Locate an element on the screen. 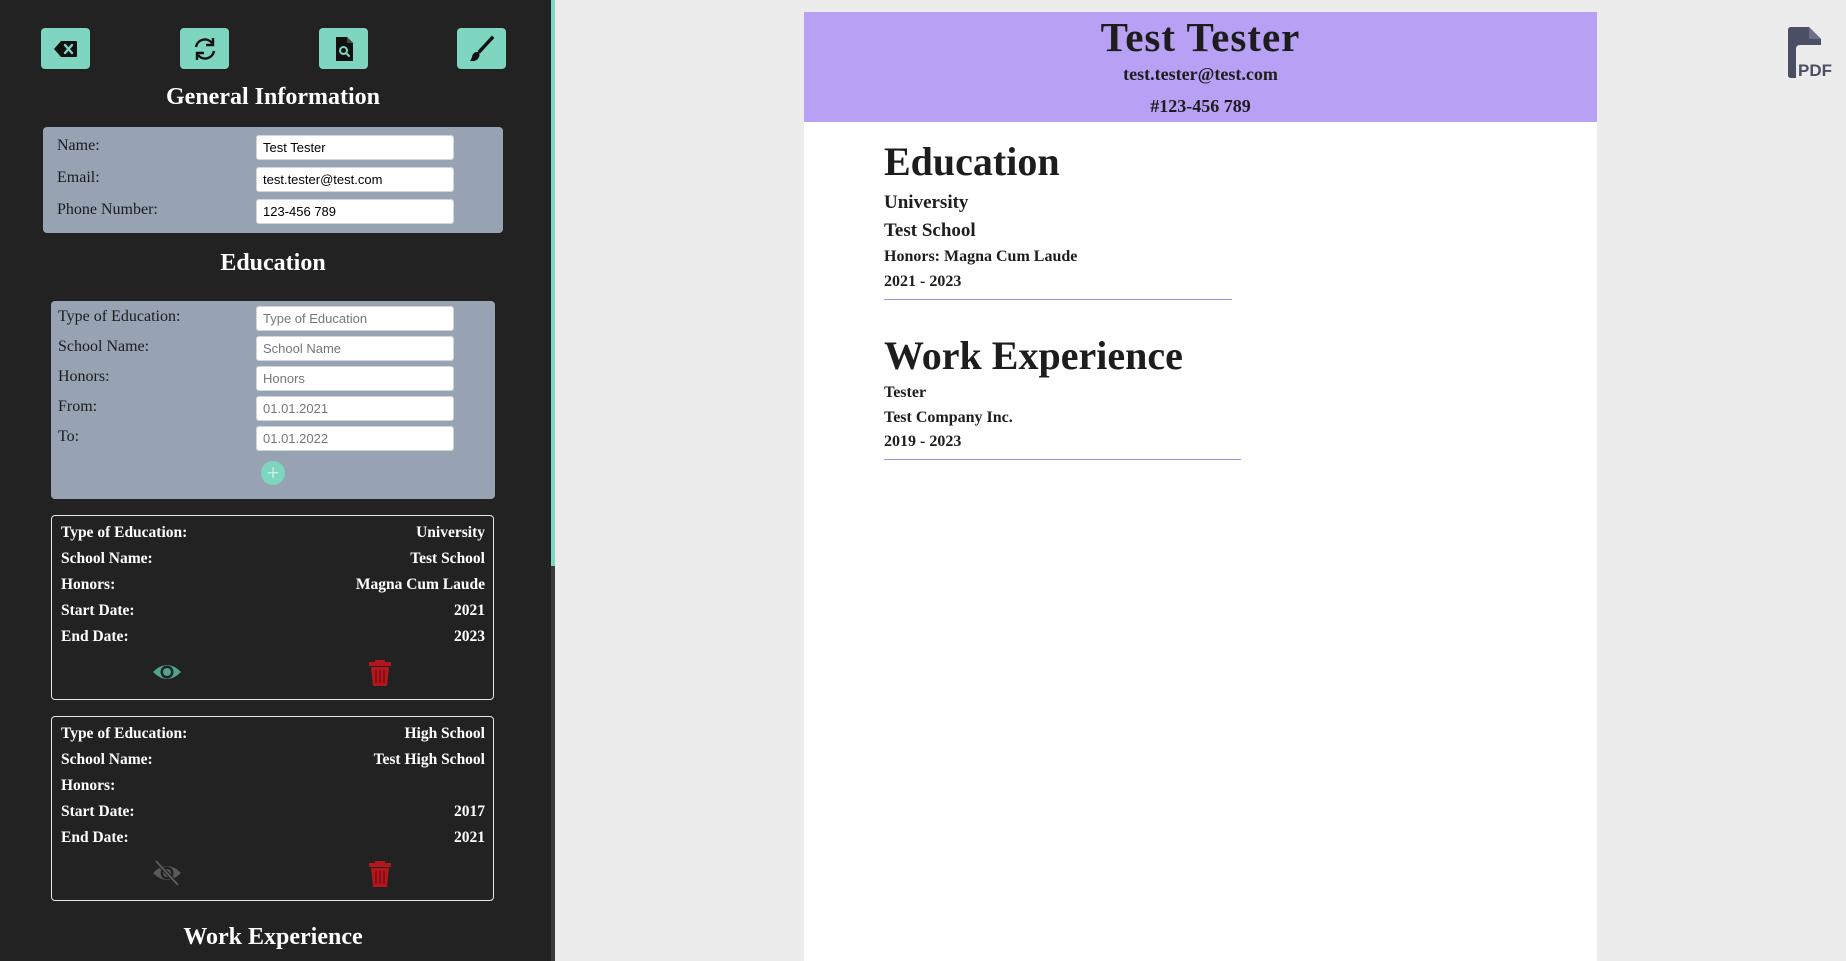 The image size is (1846, 961). file-search-icon is located at coordinates (344, 48).